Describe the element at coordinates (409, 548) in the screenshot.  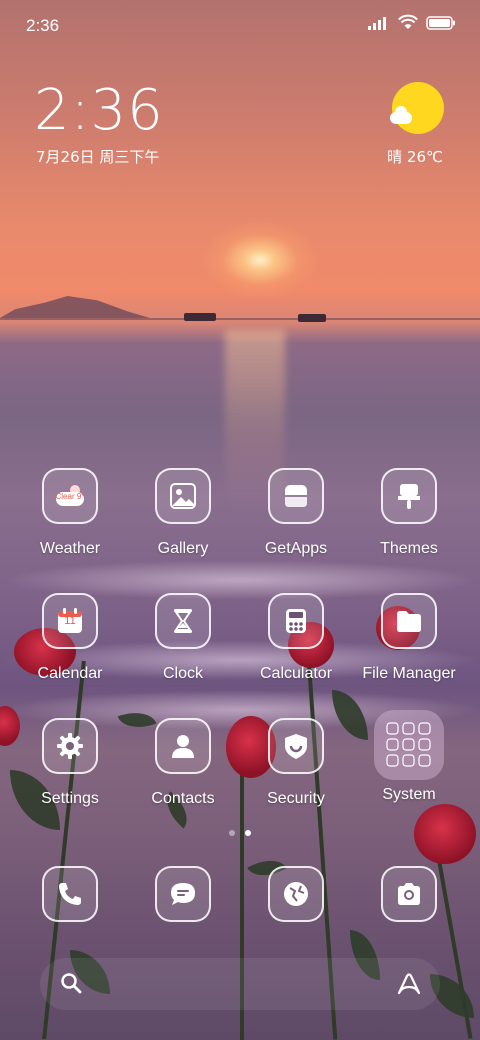
I see `app-label: Themes` at that location.